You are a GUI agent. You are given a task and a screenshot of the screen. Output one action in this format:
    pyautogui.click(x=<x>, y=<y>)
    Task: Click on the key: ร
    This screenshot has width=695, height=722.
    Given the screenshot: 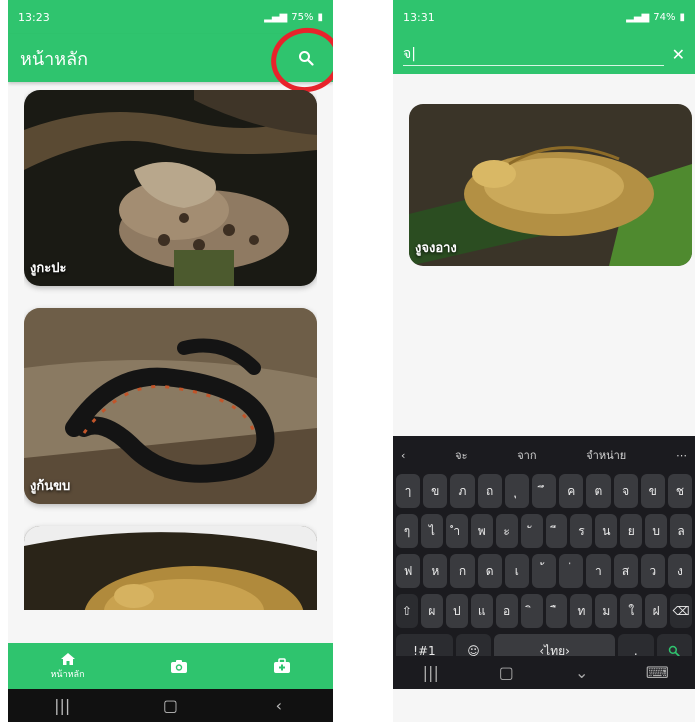 What is the action you would take?
    pyautogui.click(x=581, y=531)
    